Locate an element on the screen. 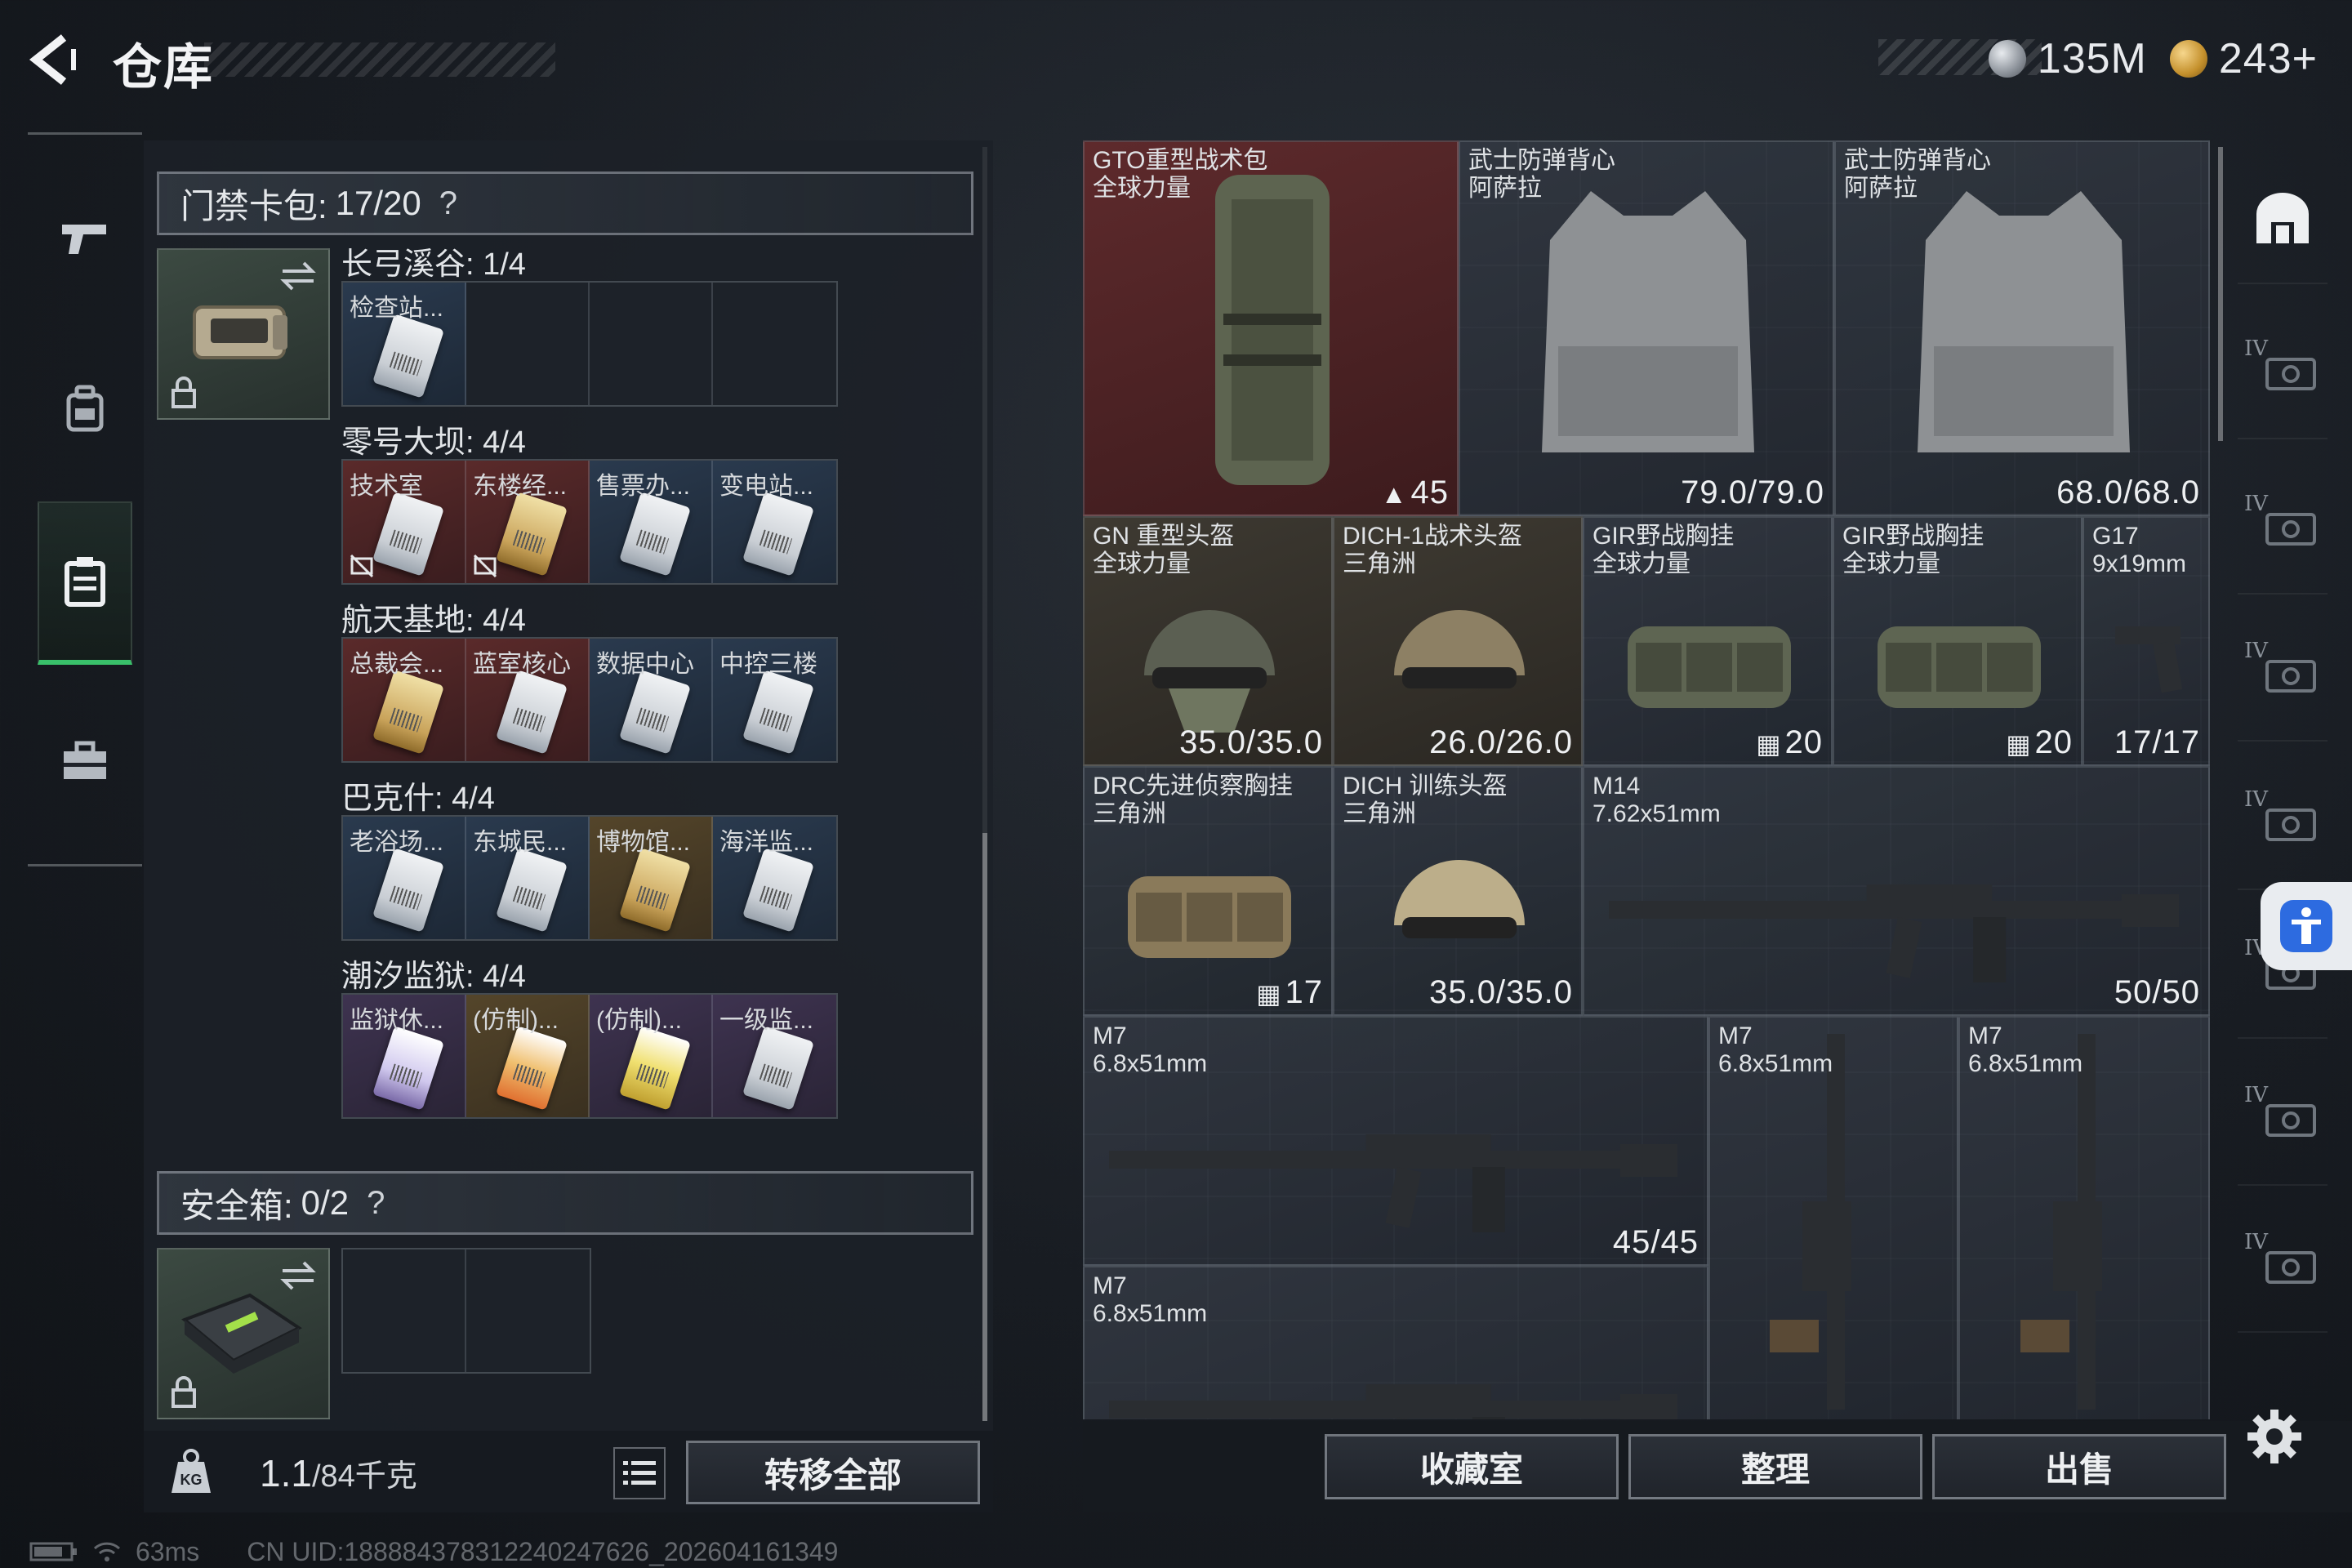 Image resolution: width=2352 pixels, height=1568 pixels. item-stat: 68.0/68.0 is located at coordinates (2128, 492).